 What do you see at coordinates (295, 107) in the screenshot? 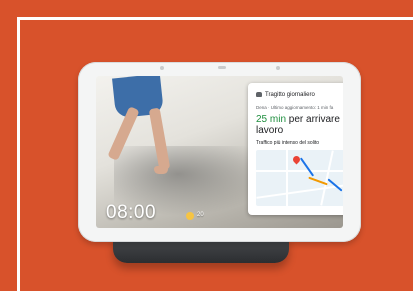
I see `card-subtitle: Dena · Ultimo aggiornamento: 1 min fa` at bounding box center [295, 107].